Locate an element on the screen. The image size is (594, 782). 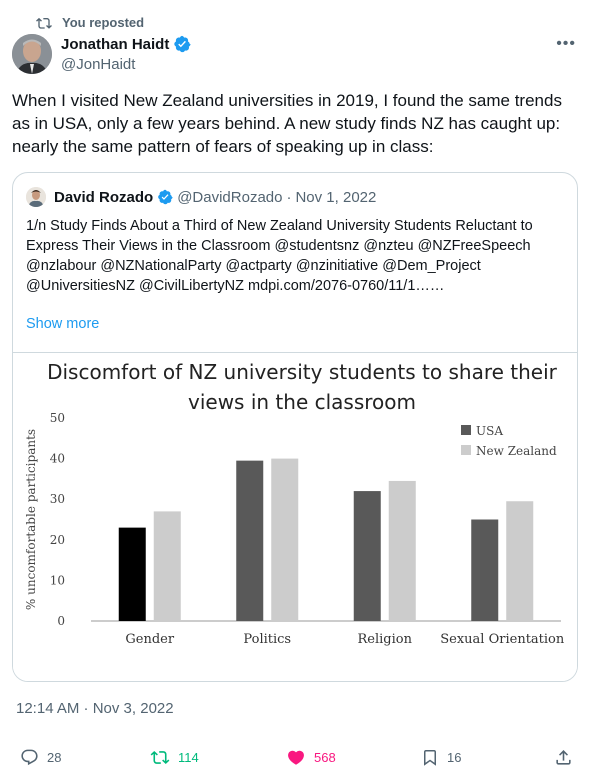
y-tick-label: 30 is located at coordinates (57, 499).